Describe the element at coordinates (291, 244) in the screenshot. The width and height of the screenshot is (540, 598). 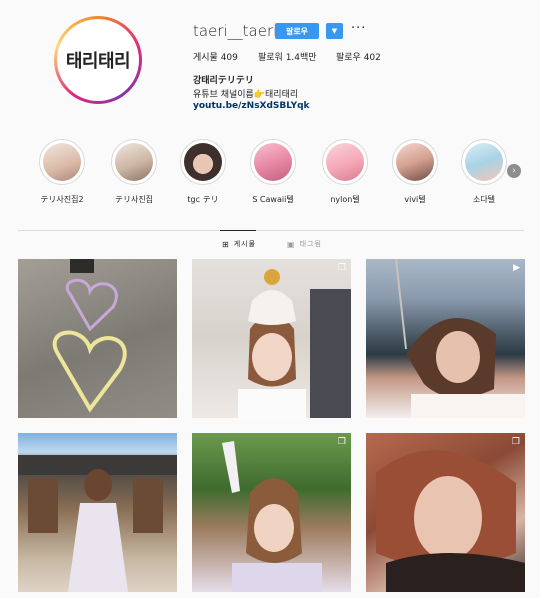
I see `tagged-icon: ▣` at that location.